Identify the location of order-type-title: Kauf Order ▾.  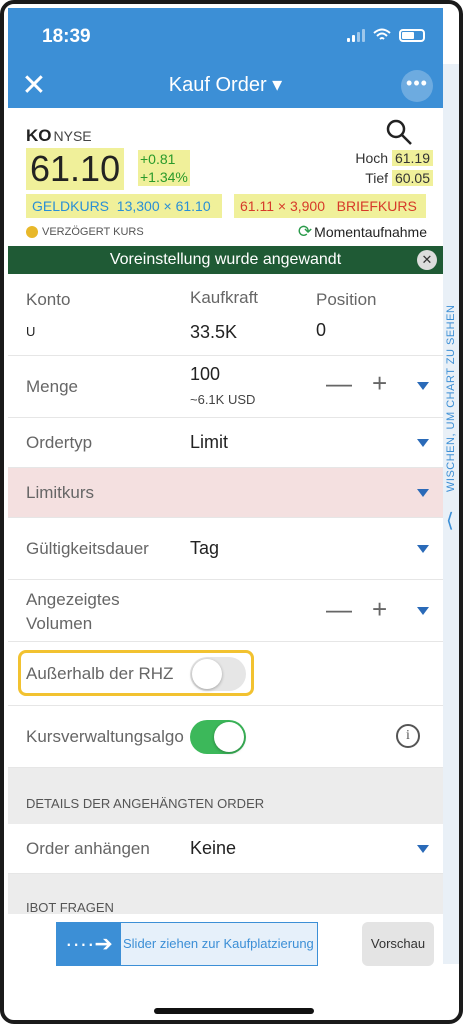
(225, 84).